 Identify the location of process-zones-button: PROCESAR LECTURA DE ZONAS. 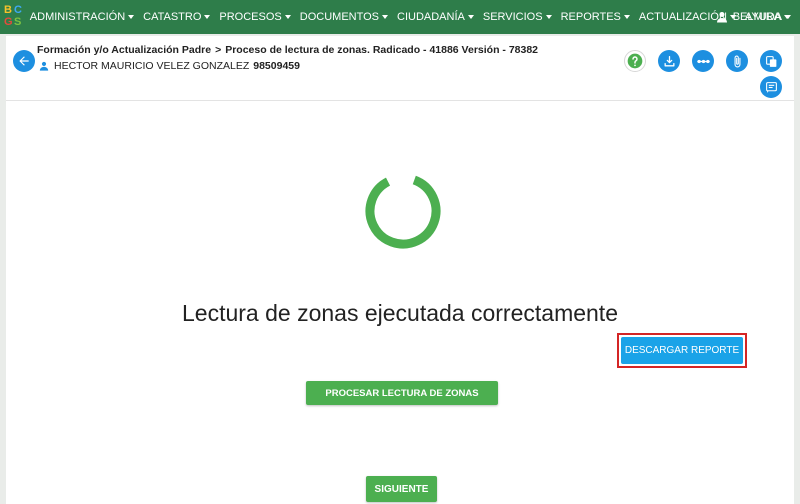
(402, 393).